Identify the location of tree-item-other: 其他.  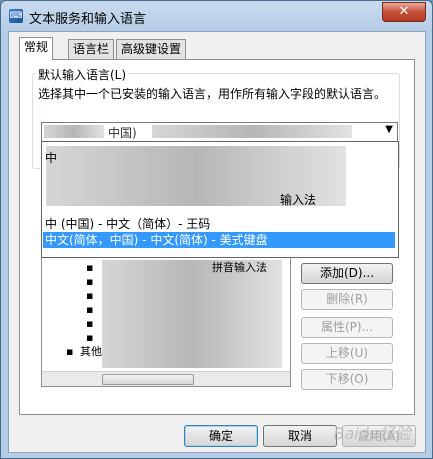
(91, 352).